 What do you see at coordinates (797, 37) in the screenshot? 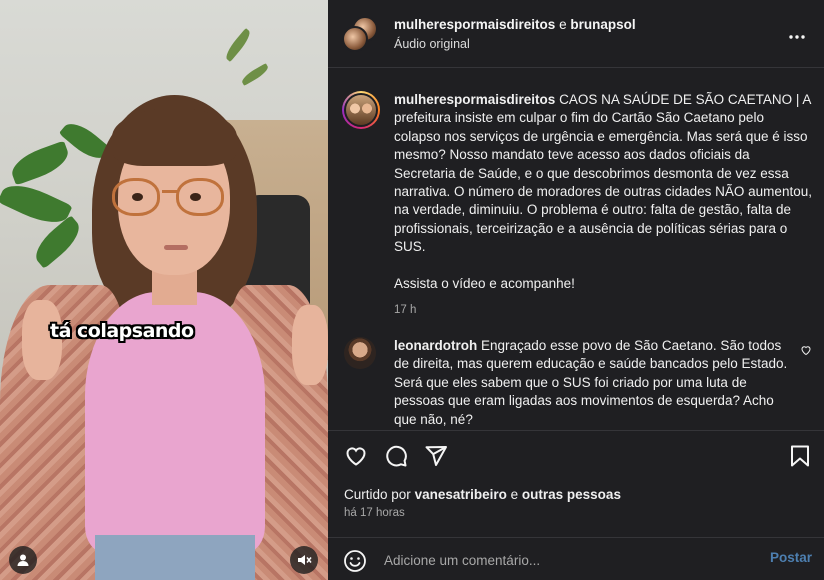
I see `ellipsis-icon` at bounding box center [797, 37].